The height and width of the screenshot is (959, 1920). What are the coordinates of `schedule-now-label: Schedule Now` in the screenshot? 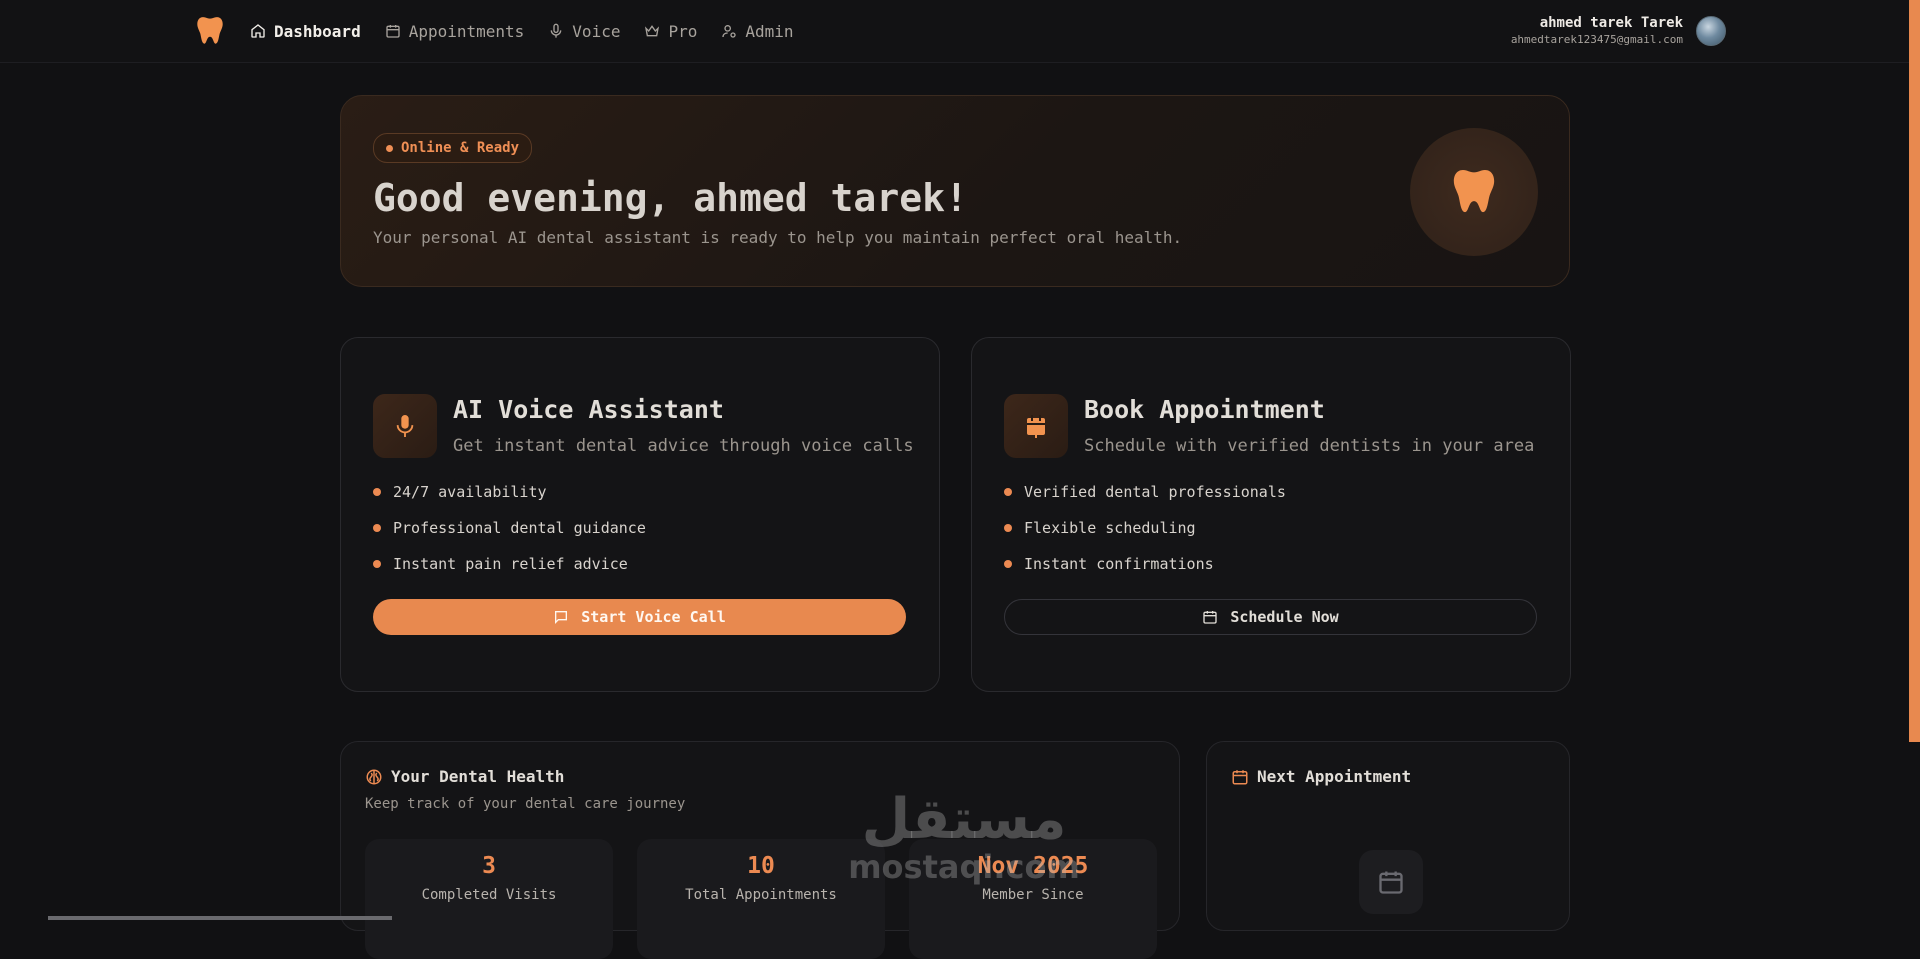 It's located at (1284, 617).